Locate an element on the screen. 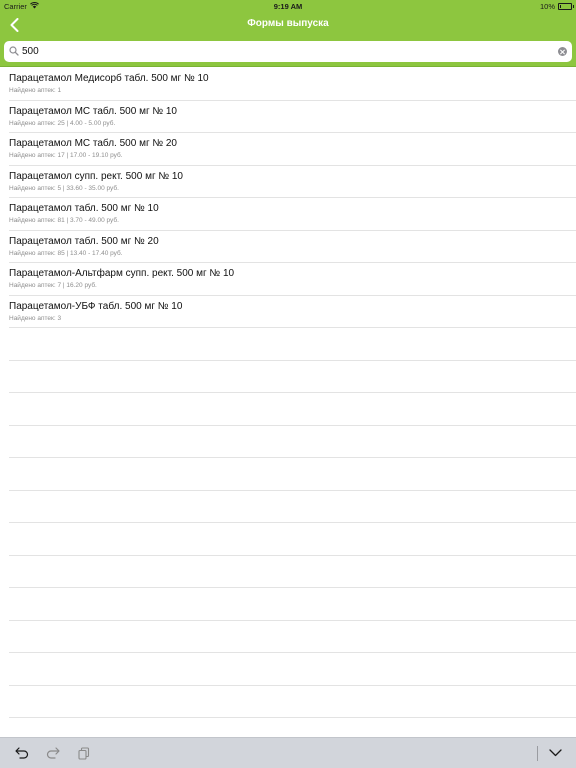 This screenshot has height=768, width=576. battery-group: 10% is located at coordinates (556, 6).